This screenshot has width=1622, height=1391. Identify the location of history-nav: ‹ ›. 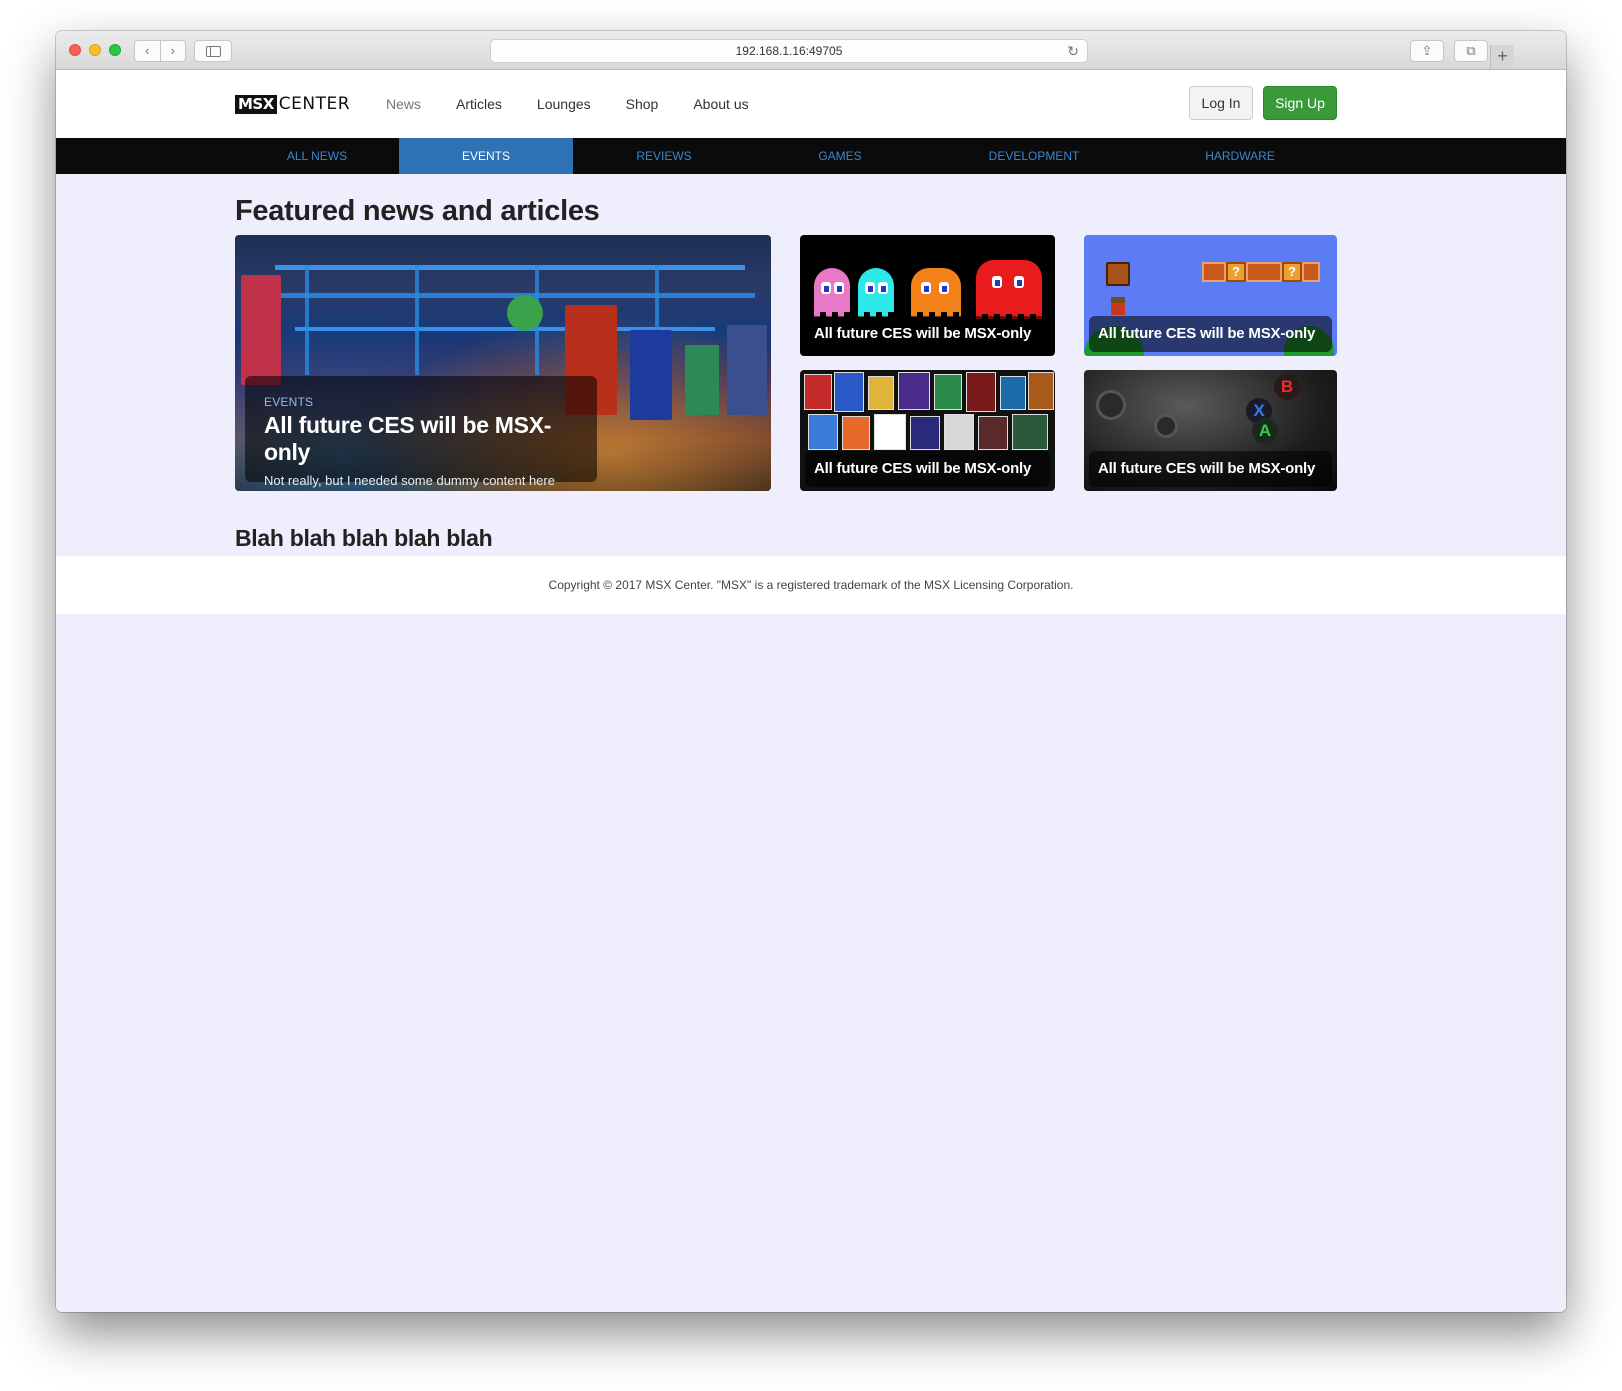
(160, 51).